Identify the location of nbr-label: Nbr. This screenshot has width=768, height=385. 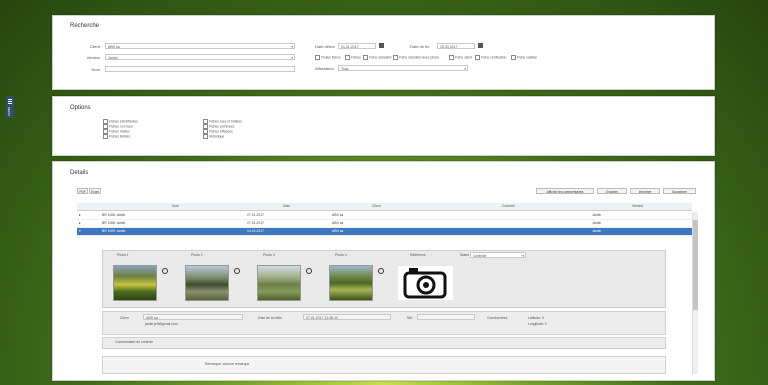
(410, 318).